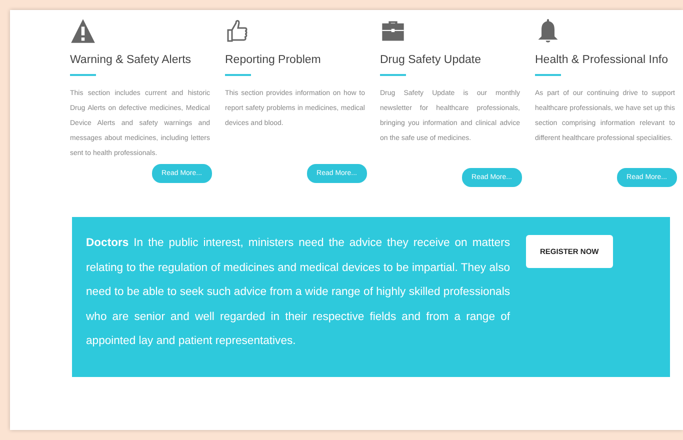  Describe the element at coordinates (273, 60) in the screenshot. I see `card-title: Reporting Problem` at that location.